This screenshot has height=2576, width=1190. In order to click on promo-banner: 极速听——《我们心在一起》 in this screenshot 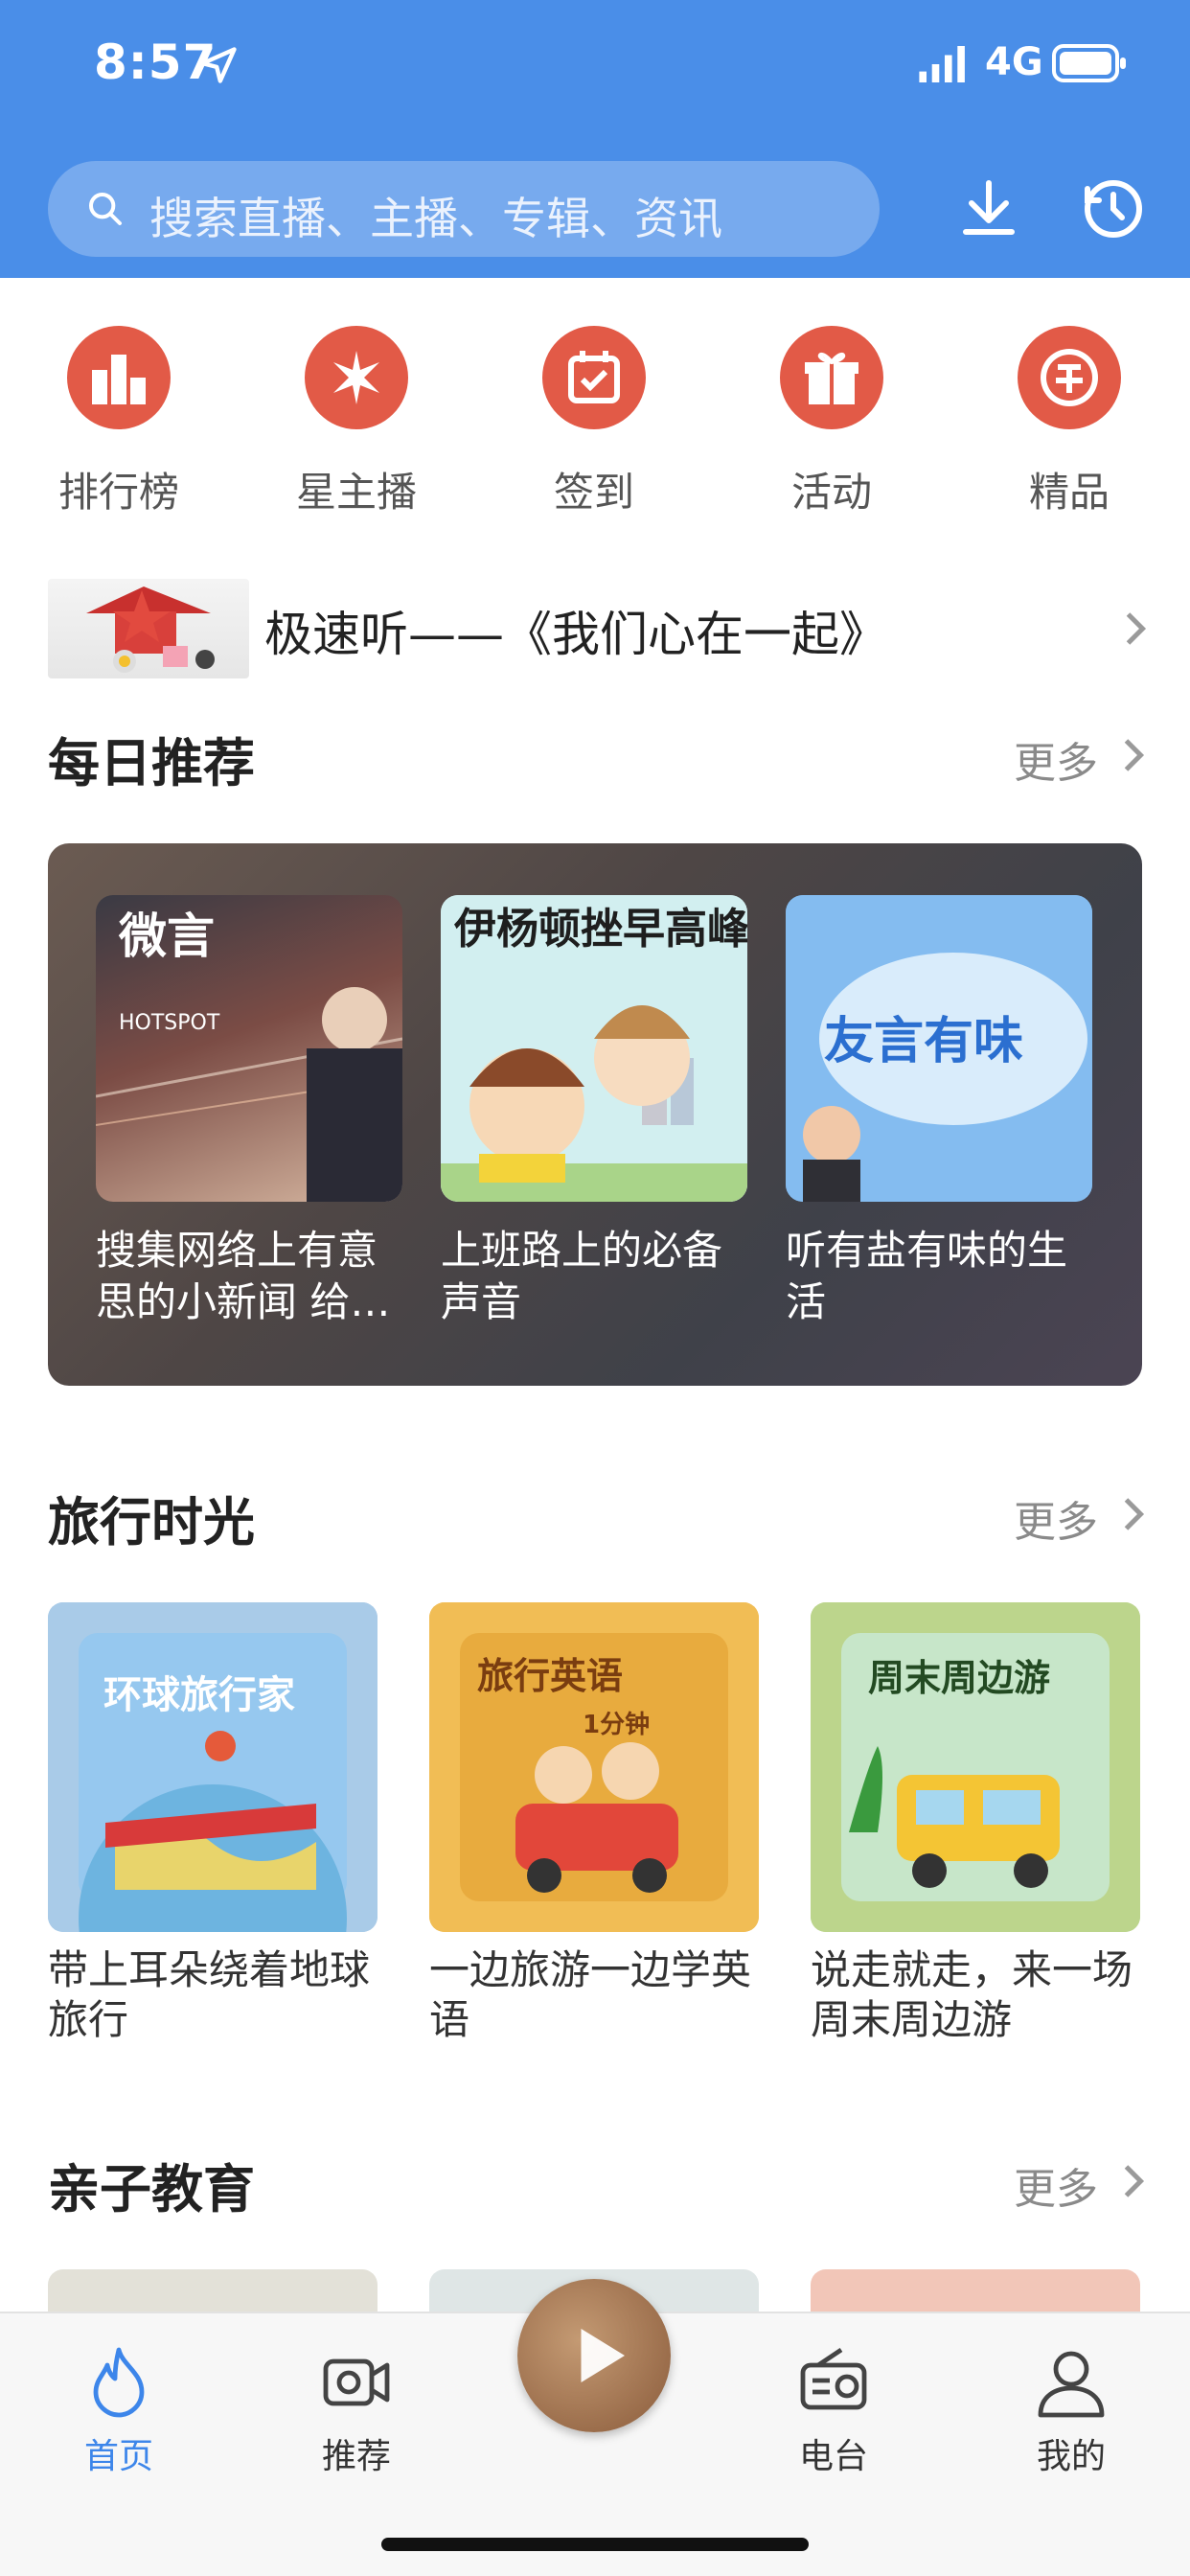, I will do `click(599, 627)`.